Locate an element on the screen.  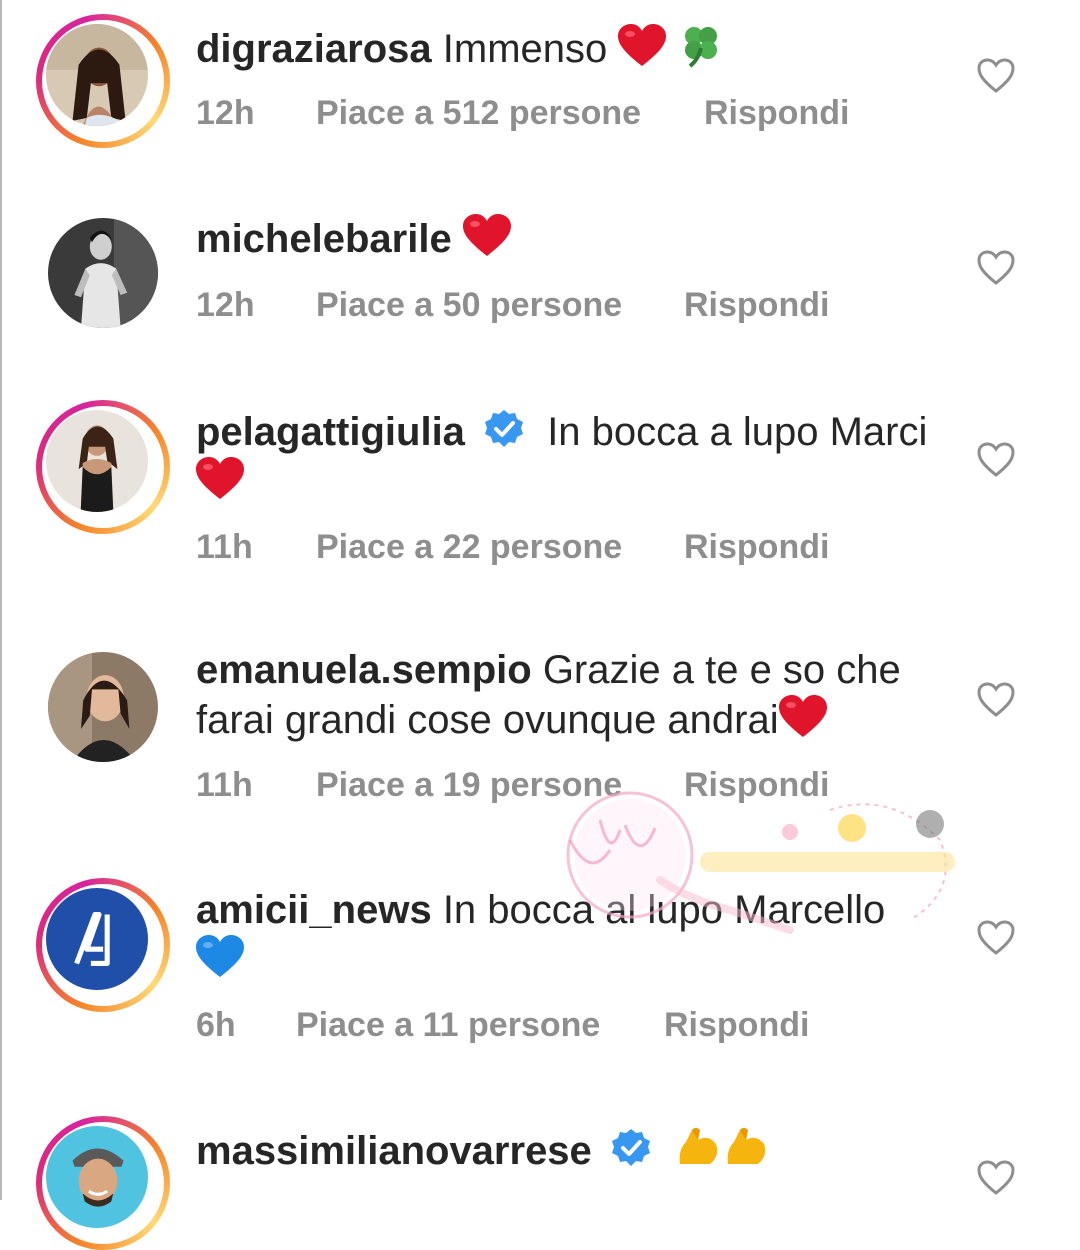
comment-likes: Piace a 22 persone is located at coordinates (469, 547).